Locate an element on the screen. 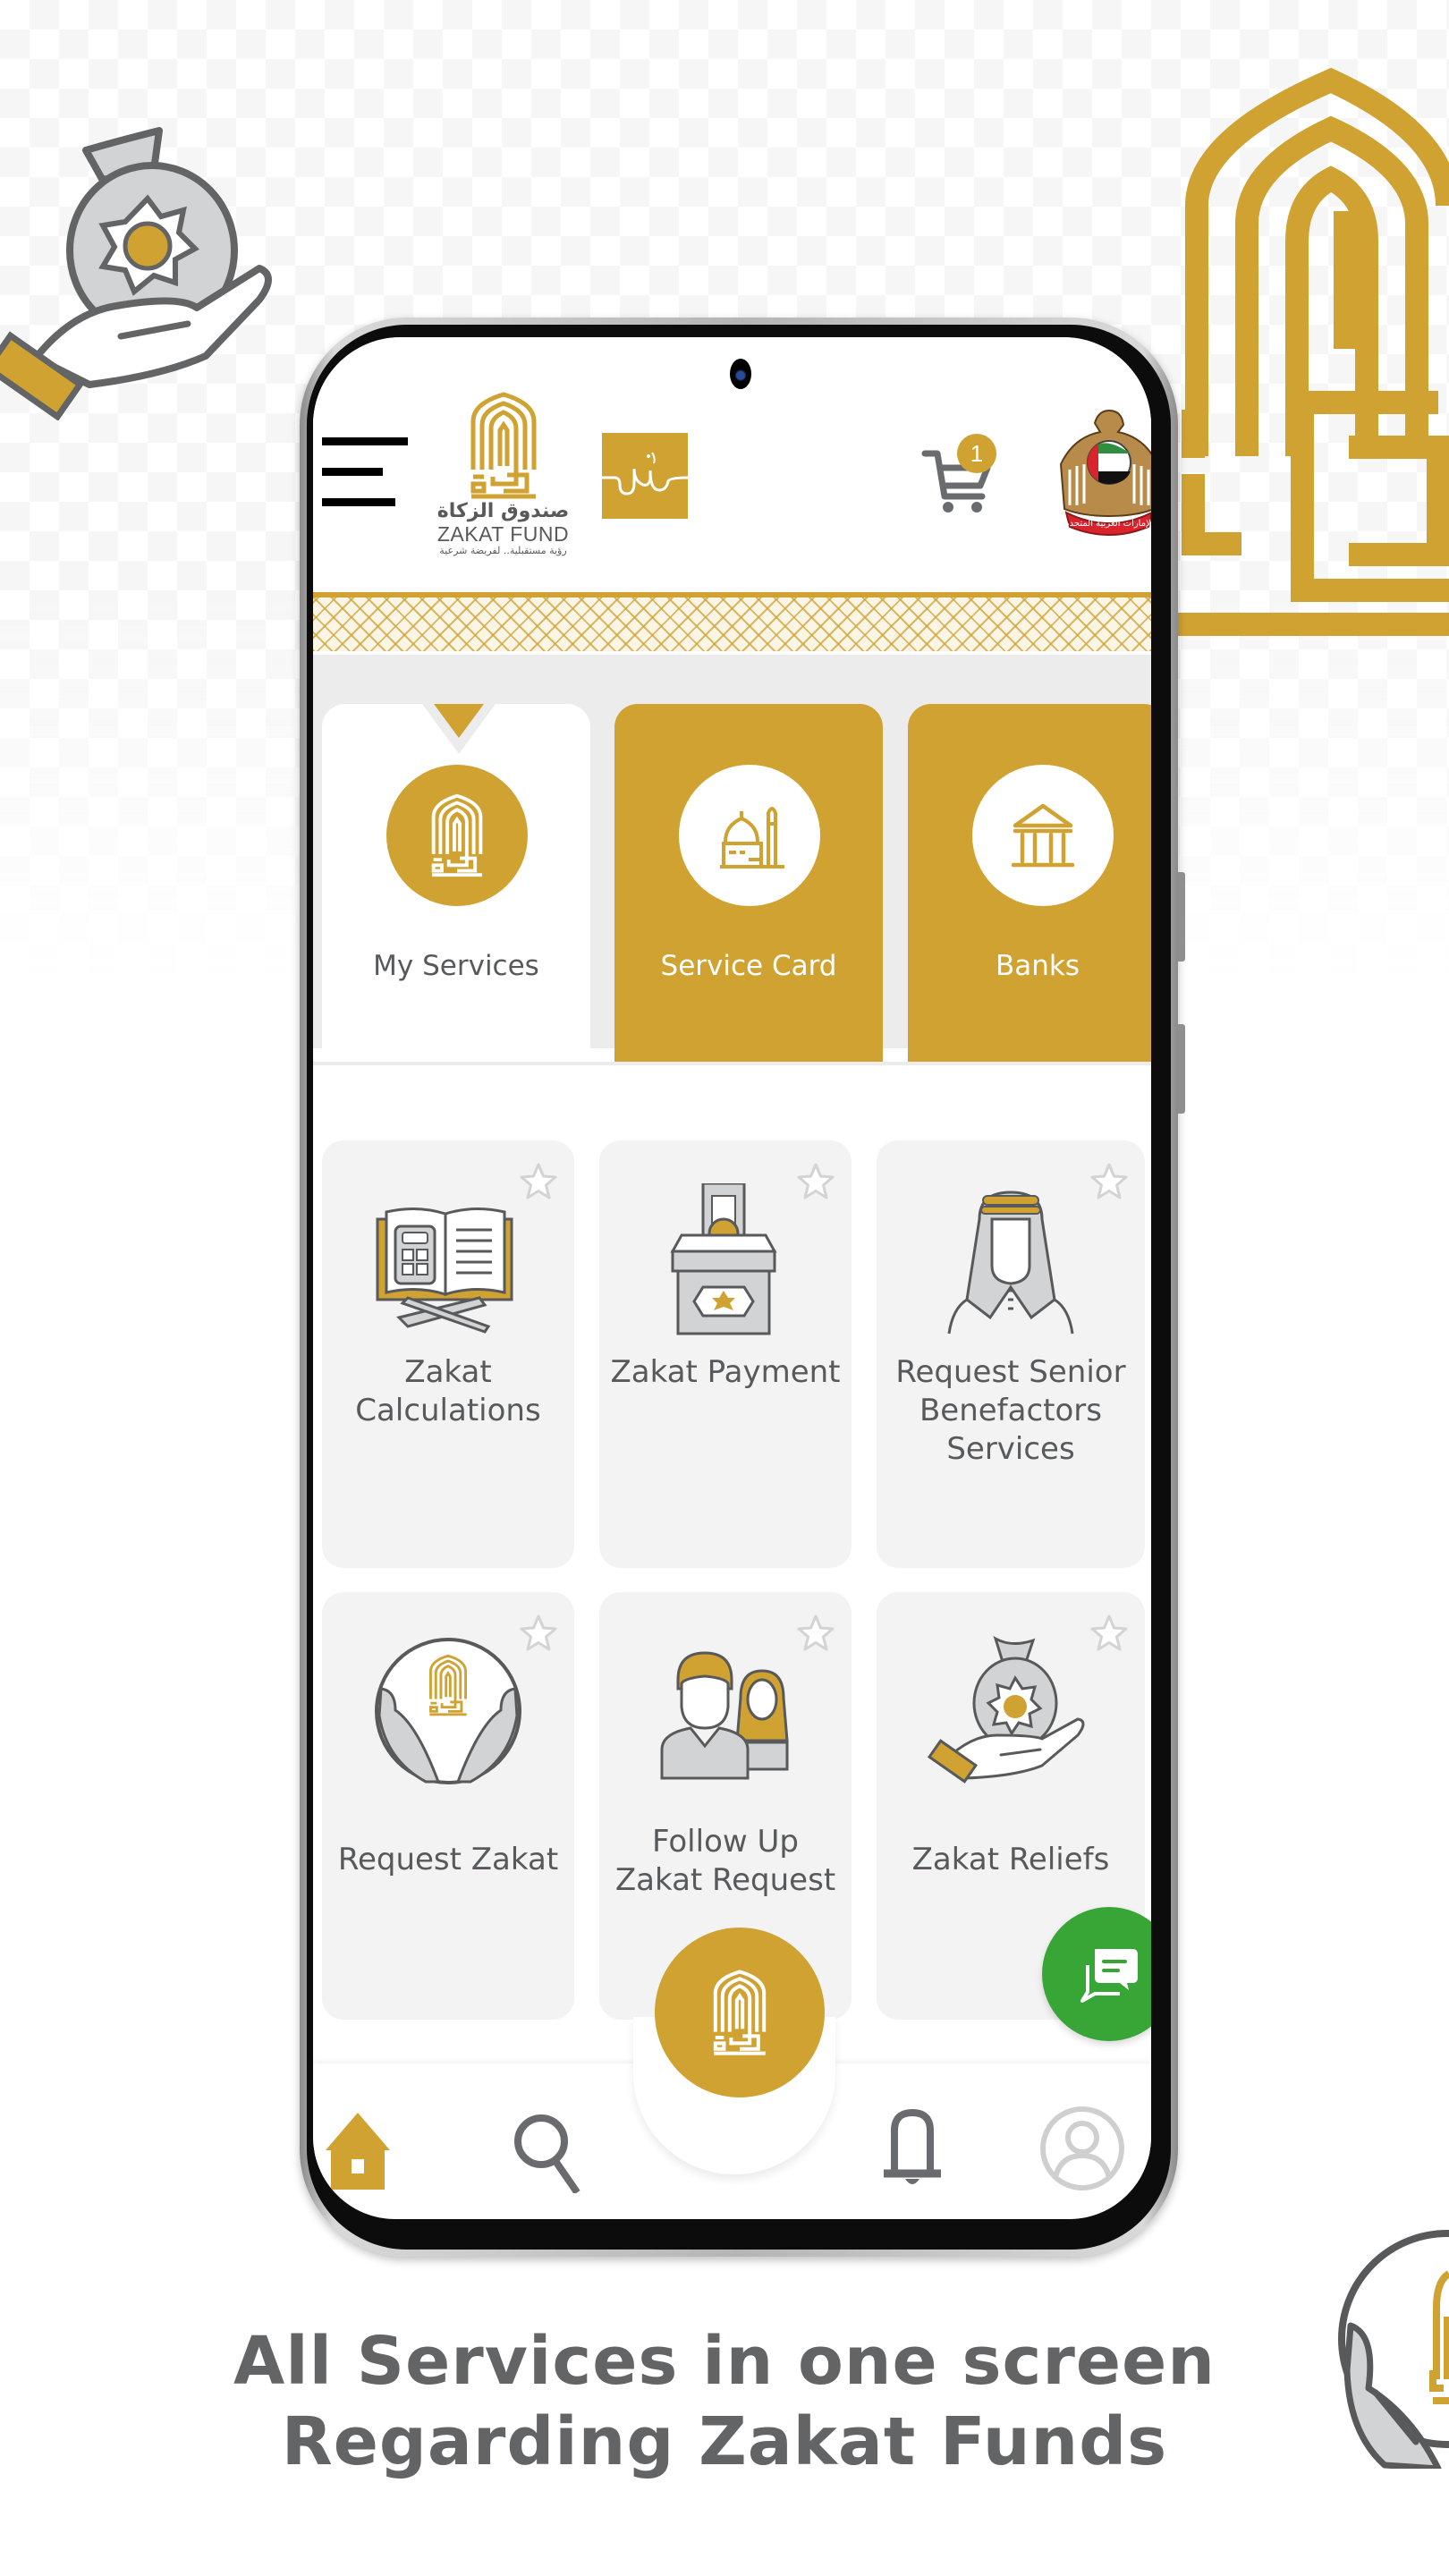 Image resolution: width=1449 pixels, height=2576 pixels. tab-label: Banks is located at coordinates (1037, 966).